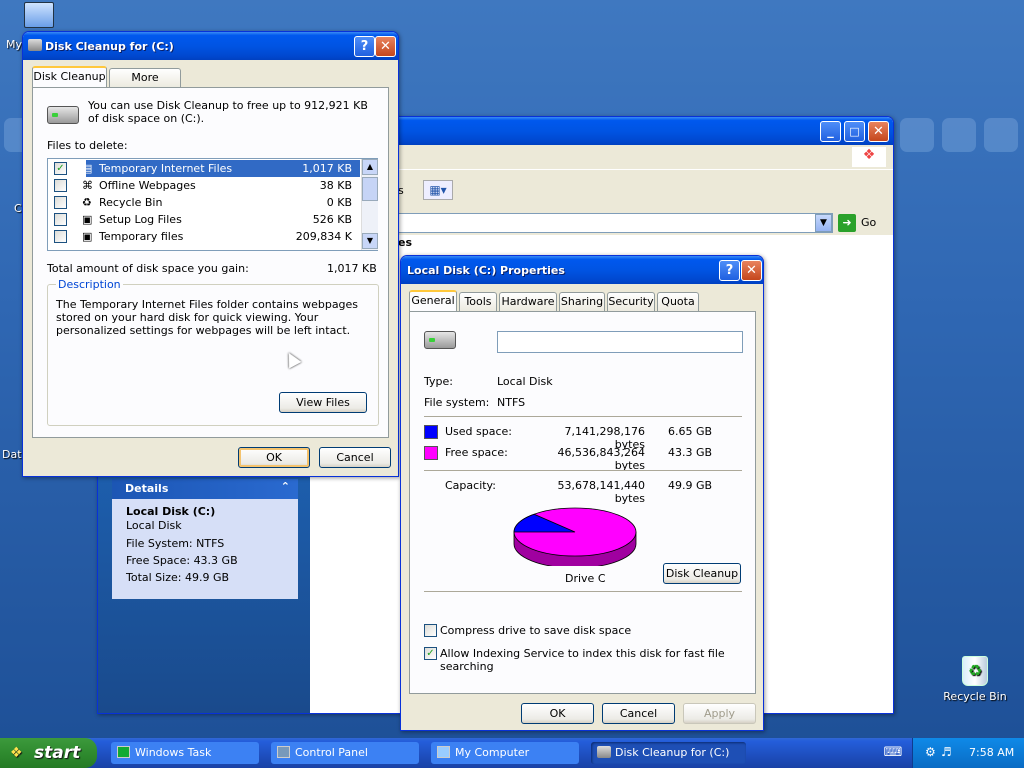  I want to click on file-type-icon: ▣, so click(87, 236).